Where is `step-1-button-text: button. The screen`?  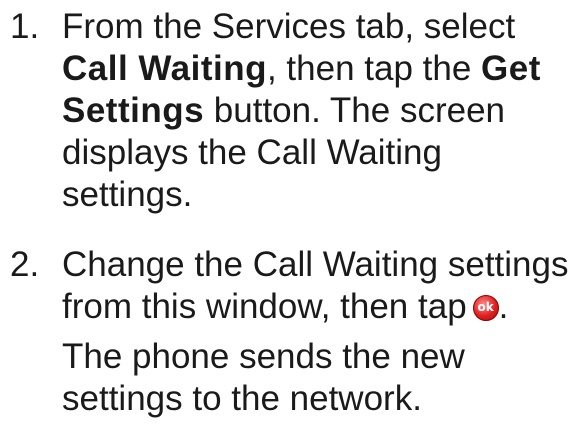
step-1-button-text: button. The screen is located at coordinates (355, 110).